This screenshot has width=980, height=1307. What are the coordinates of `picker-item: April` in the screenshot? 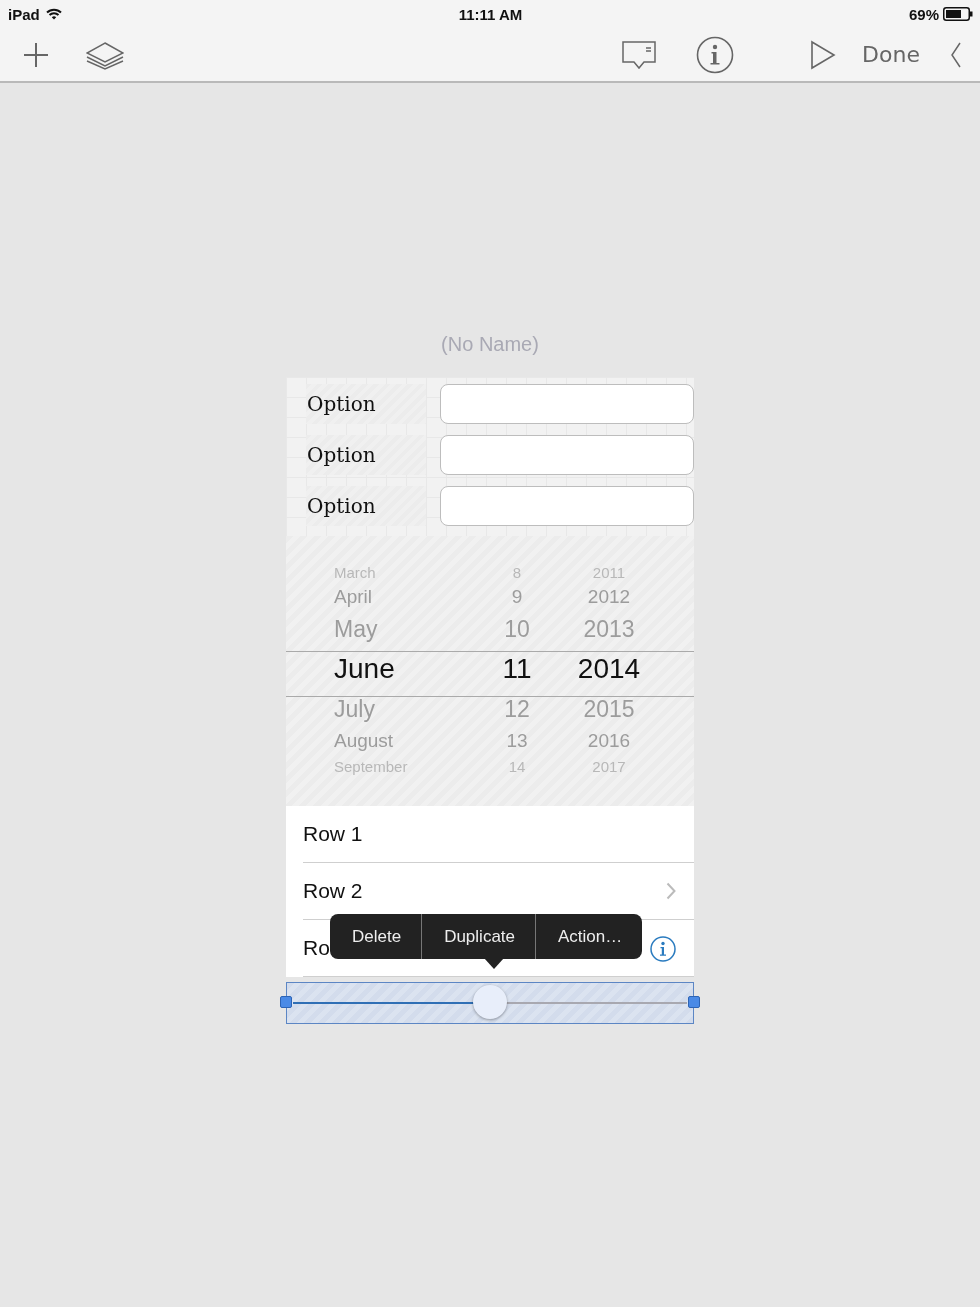 It's located at (383, 597).